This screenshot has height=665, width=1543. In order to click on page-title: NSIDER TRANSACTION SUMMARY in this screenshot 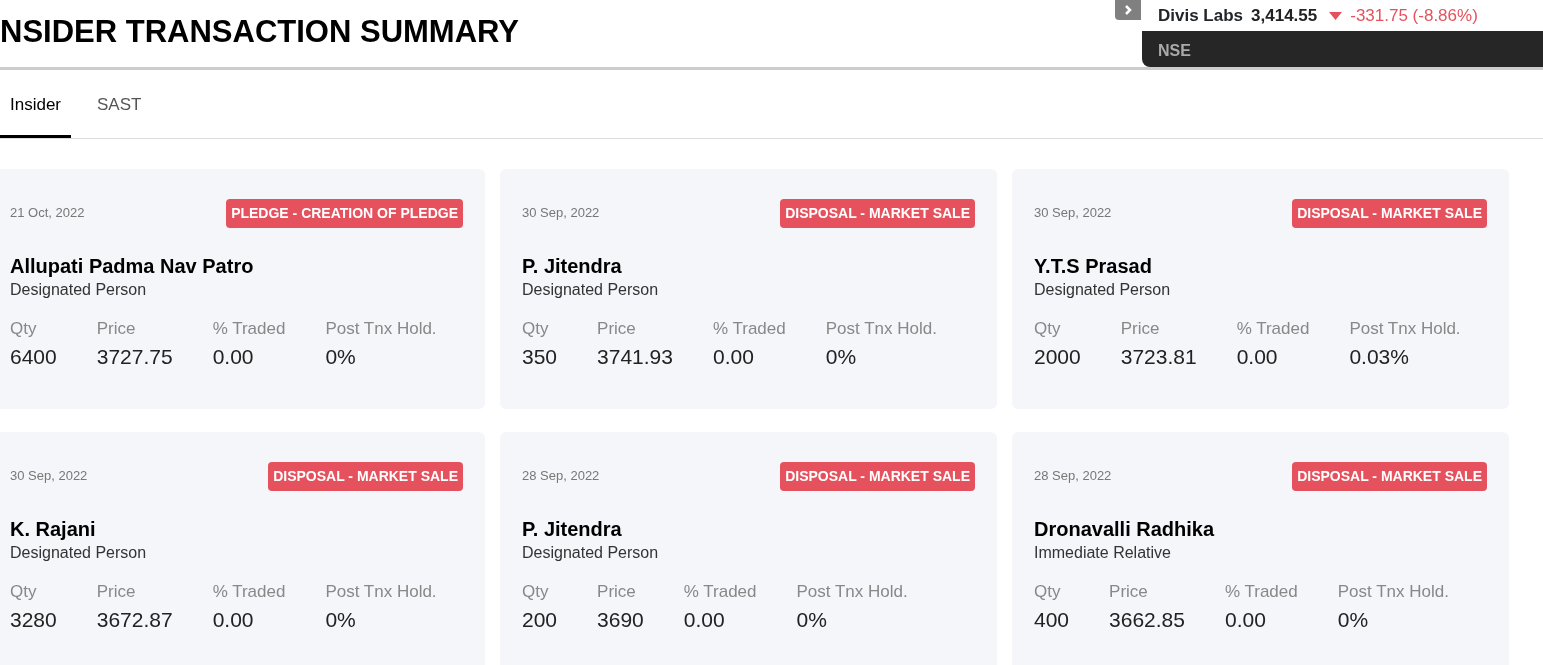, I will do `click(259, 32)`.